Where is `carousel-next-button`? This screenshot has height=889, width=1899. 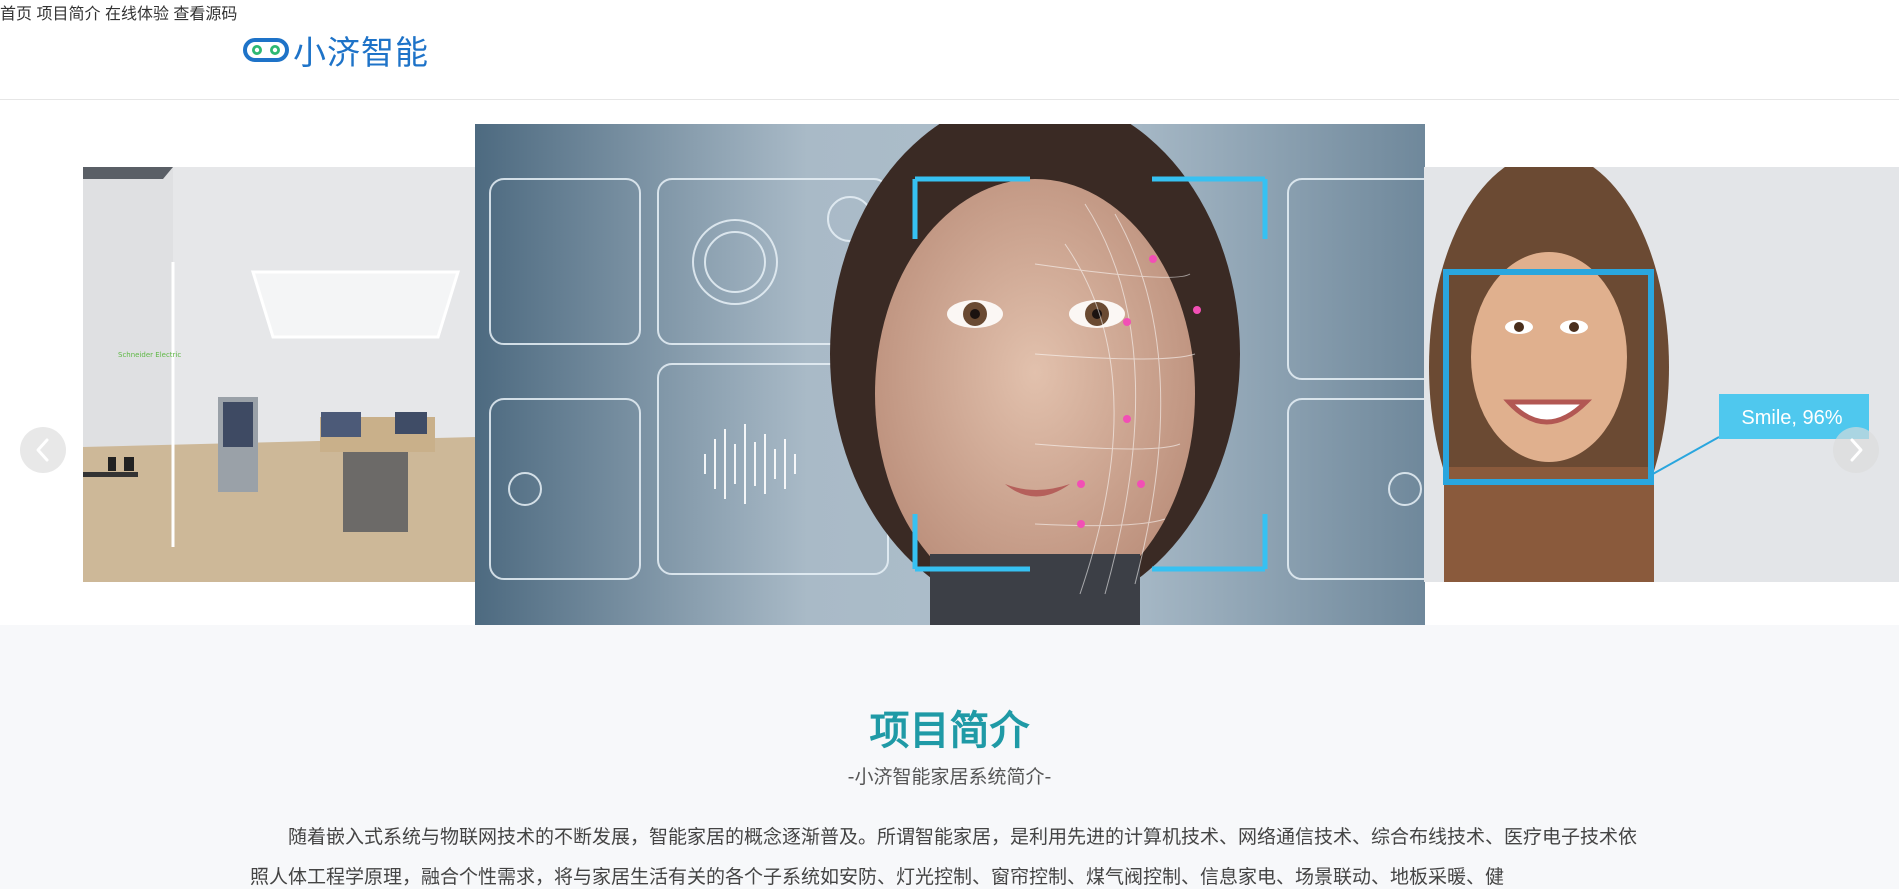
carousel-next-button is located at coordinates (1856, 450).